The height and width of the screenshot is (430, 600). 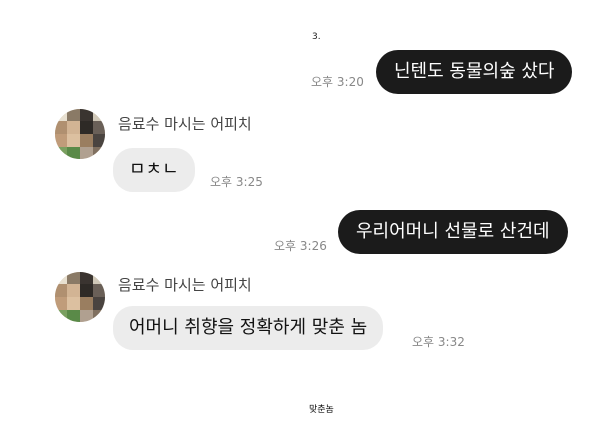 I want to click on outgoing-message-bubble: 닌텐도 동물의숲 샀다, so click(x=474, y=72).